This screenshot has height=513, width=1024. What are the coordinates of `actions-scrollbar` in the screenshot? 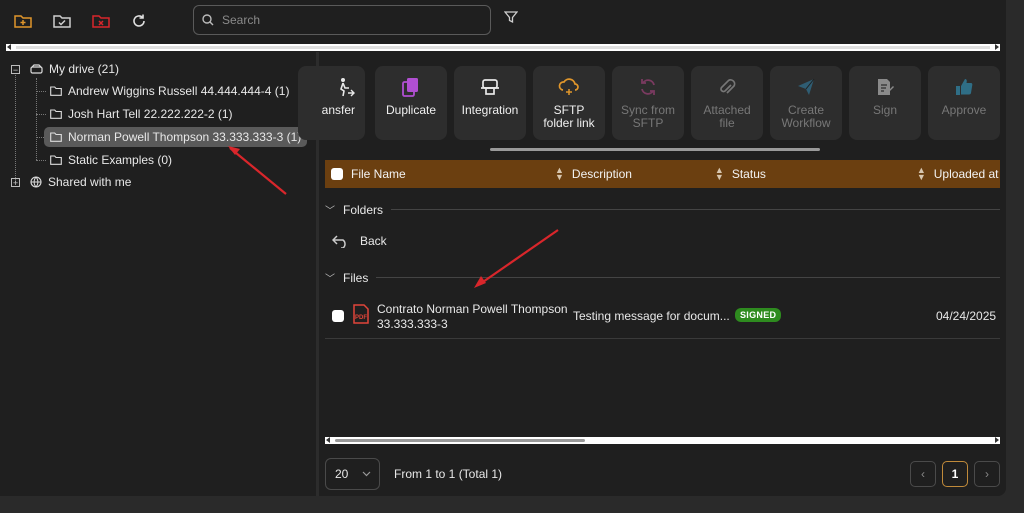 It's located at (655, 149).